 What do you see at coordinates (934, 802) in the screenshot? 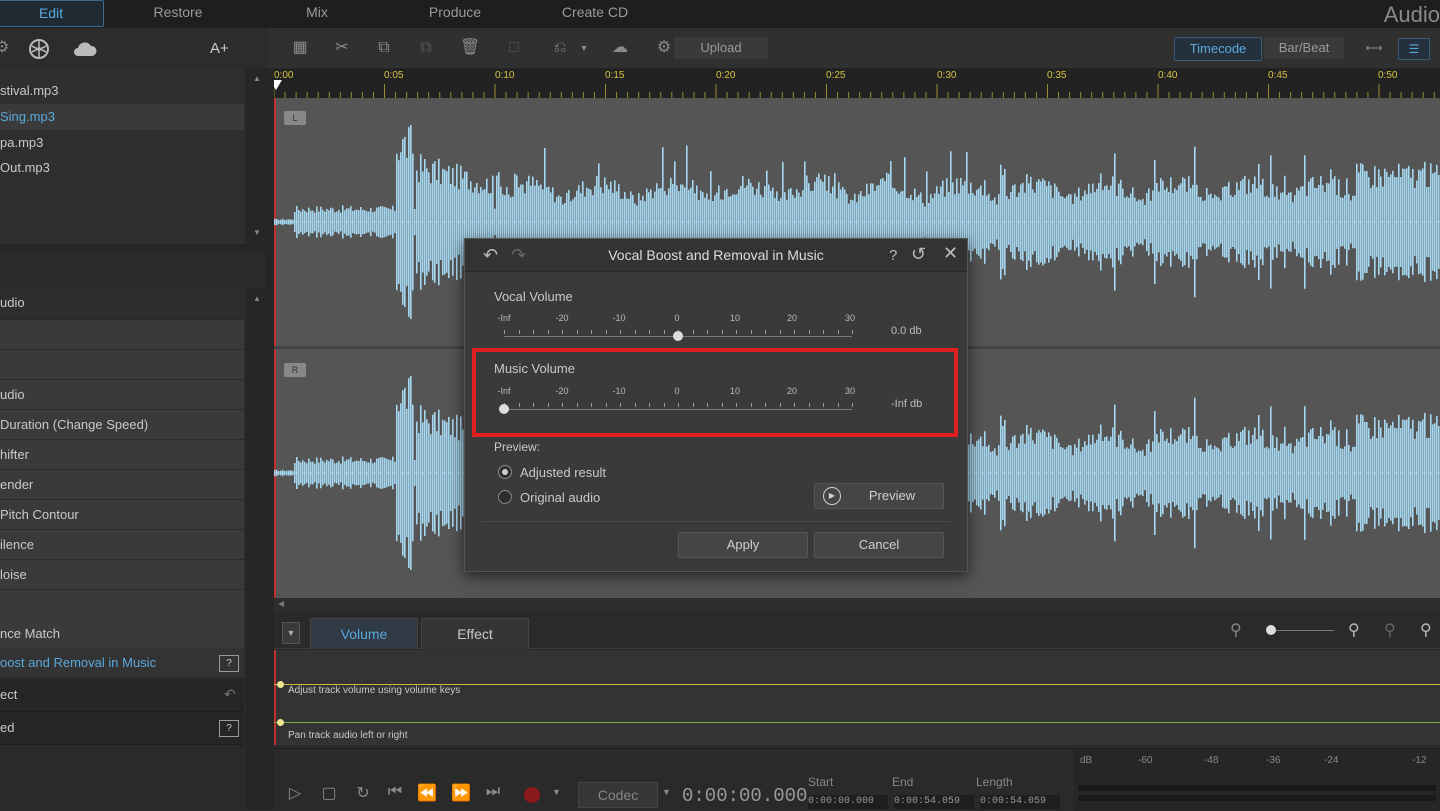
I see `end-value: 0:00:54.059` at bounding box center [934, 802].